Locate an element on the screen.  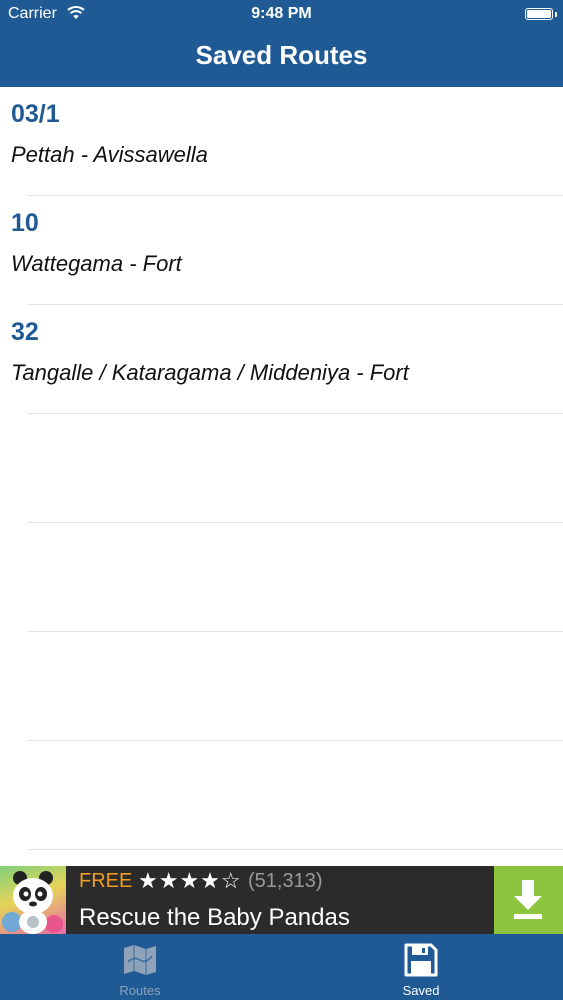
ad-rating-stars: ★★★★☆ is located at coordinates (190, 880).